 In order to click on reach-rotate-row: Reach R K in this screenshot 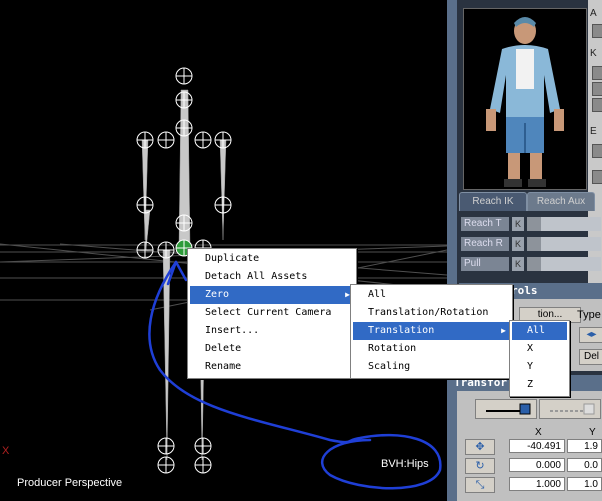, I will do `click(531, 244)`.